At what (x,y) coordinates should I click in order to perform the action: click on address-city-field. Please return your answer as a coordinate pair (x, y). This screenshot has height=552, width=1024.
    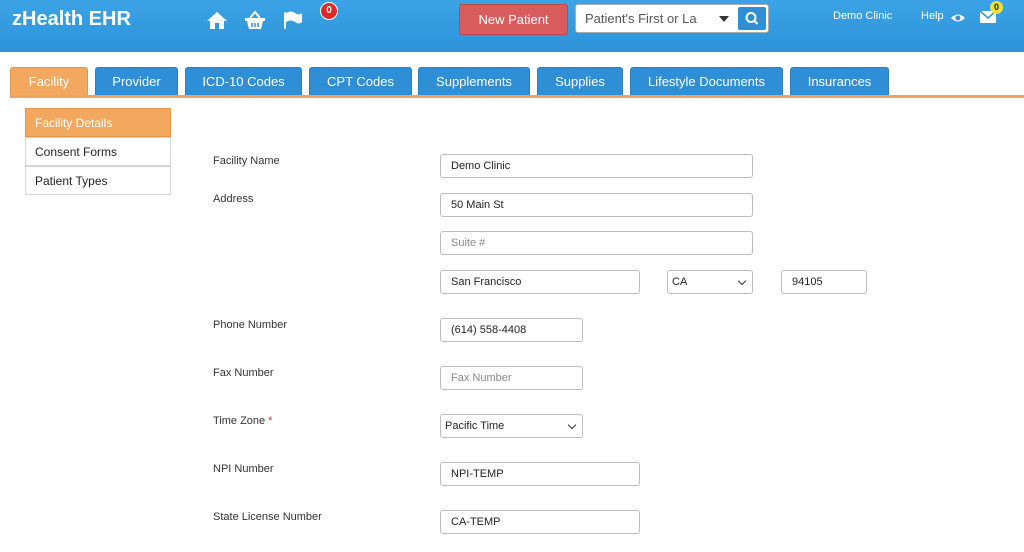
    Looking at the image, I should click on (540, 282).